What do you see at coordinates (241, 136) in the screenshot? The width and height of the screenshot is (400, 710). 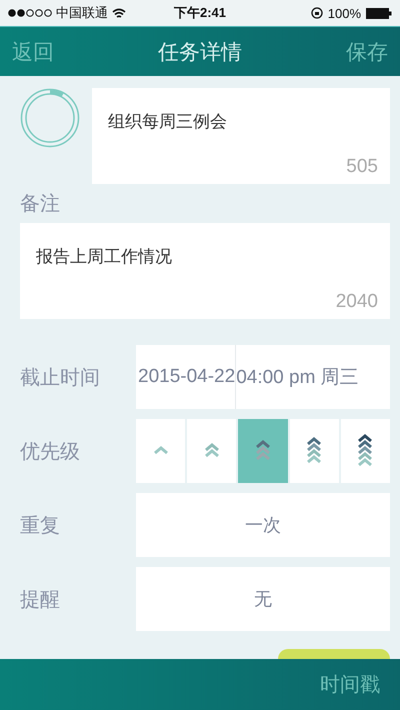 I see `title-field: 组织每周三例会 505` at bounding box center [241, 136].